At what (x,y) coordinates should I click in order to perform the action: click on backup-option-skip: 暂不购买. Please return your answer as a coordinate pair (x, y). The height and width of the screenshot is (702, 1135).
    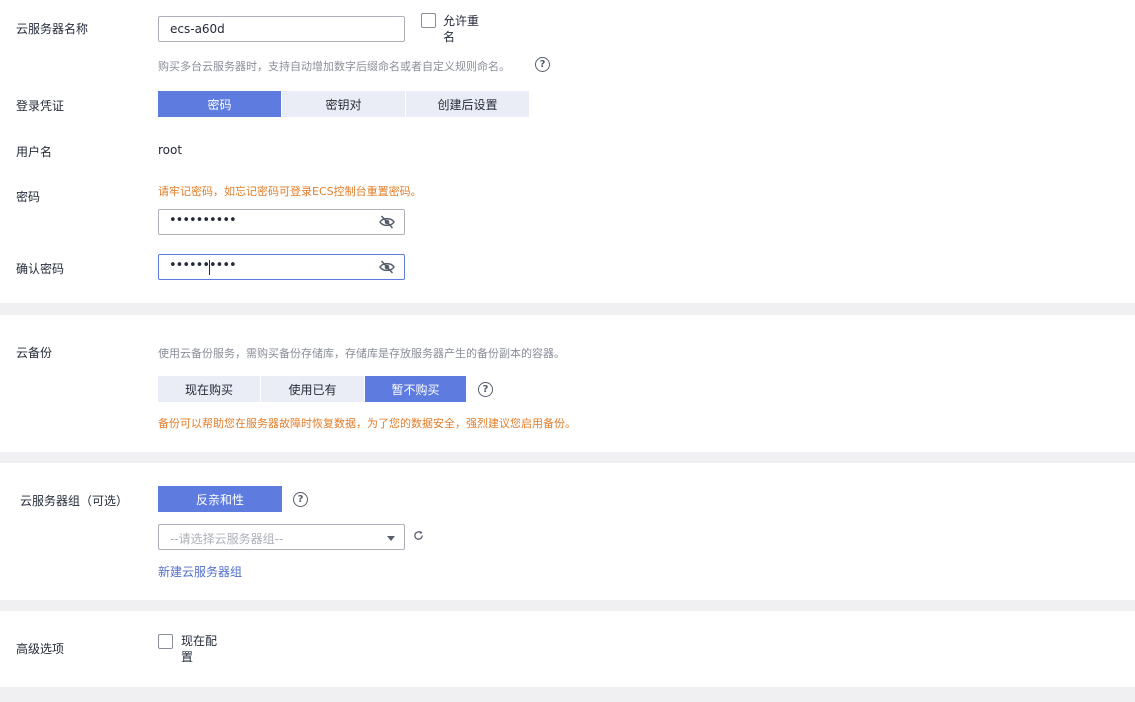
    Looking at the image, I should click on (415, 389).